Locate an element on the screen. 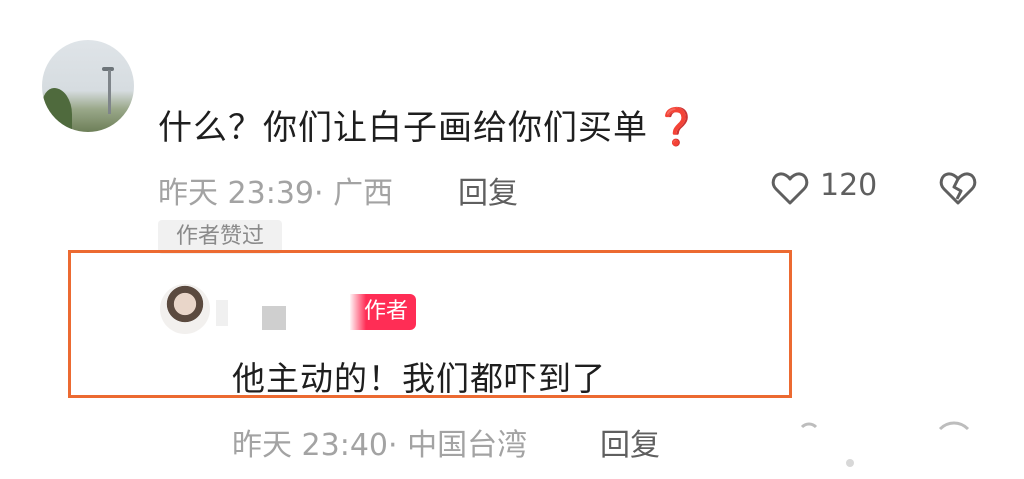  broken-heart-icon is located at coordinates (958, 188).